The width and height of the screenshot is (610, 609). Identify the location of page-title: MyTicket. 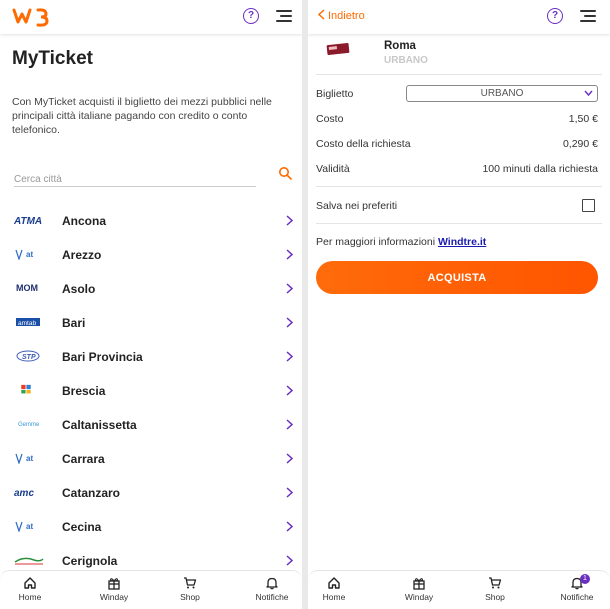
(52, 58).